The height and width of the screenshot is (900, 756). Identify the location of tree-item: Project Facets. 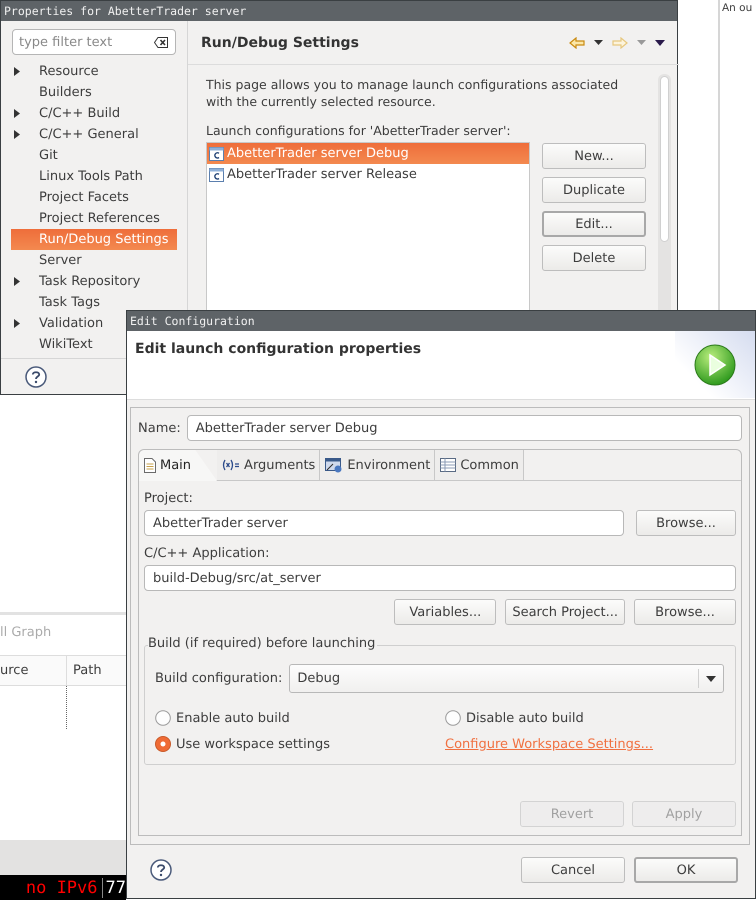
(94, 197).